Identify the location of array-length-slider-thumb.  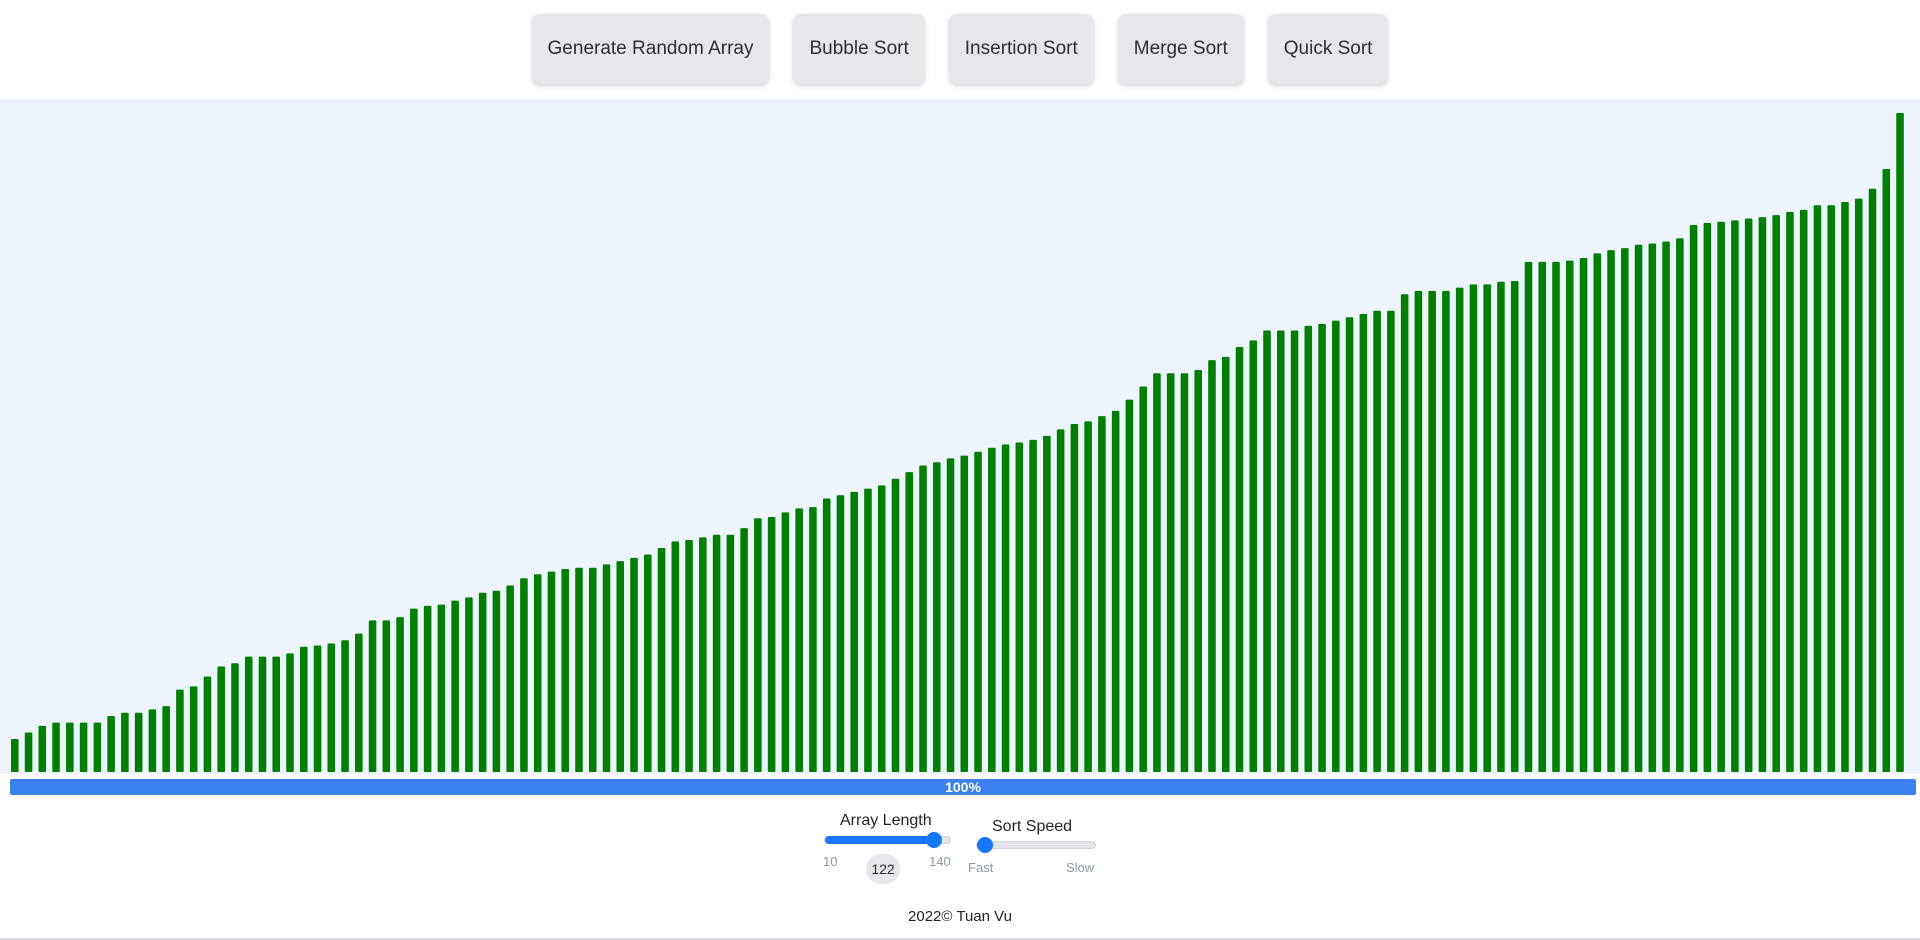
(934, 840).